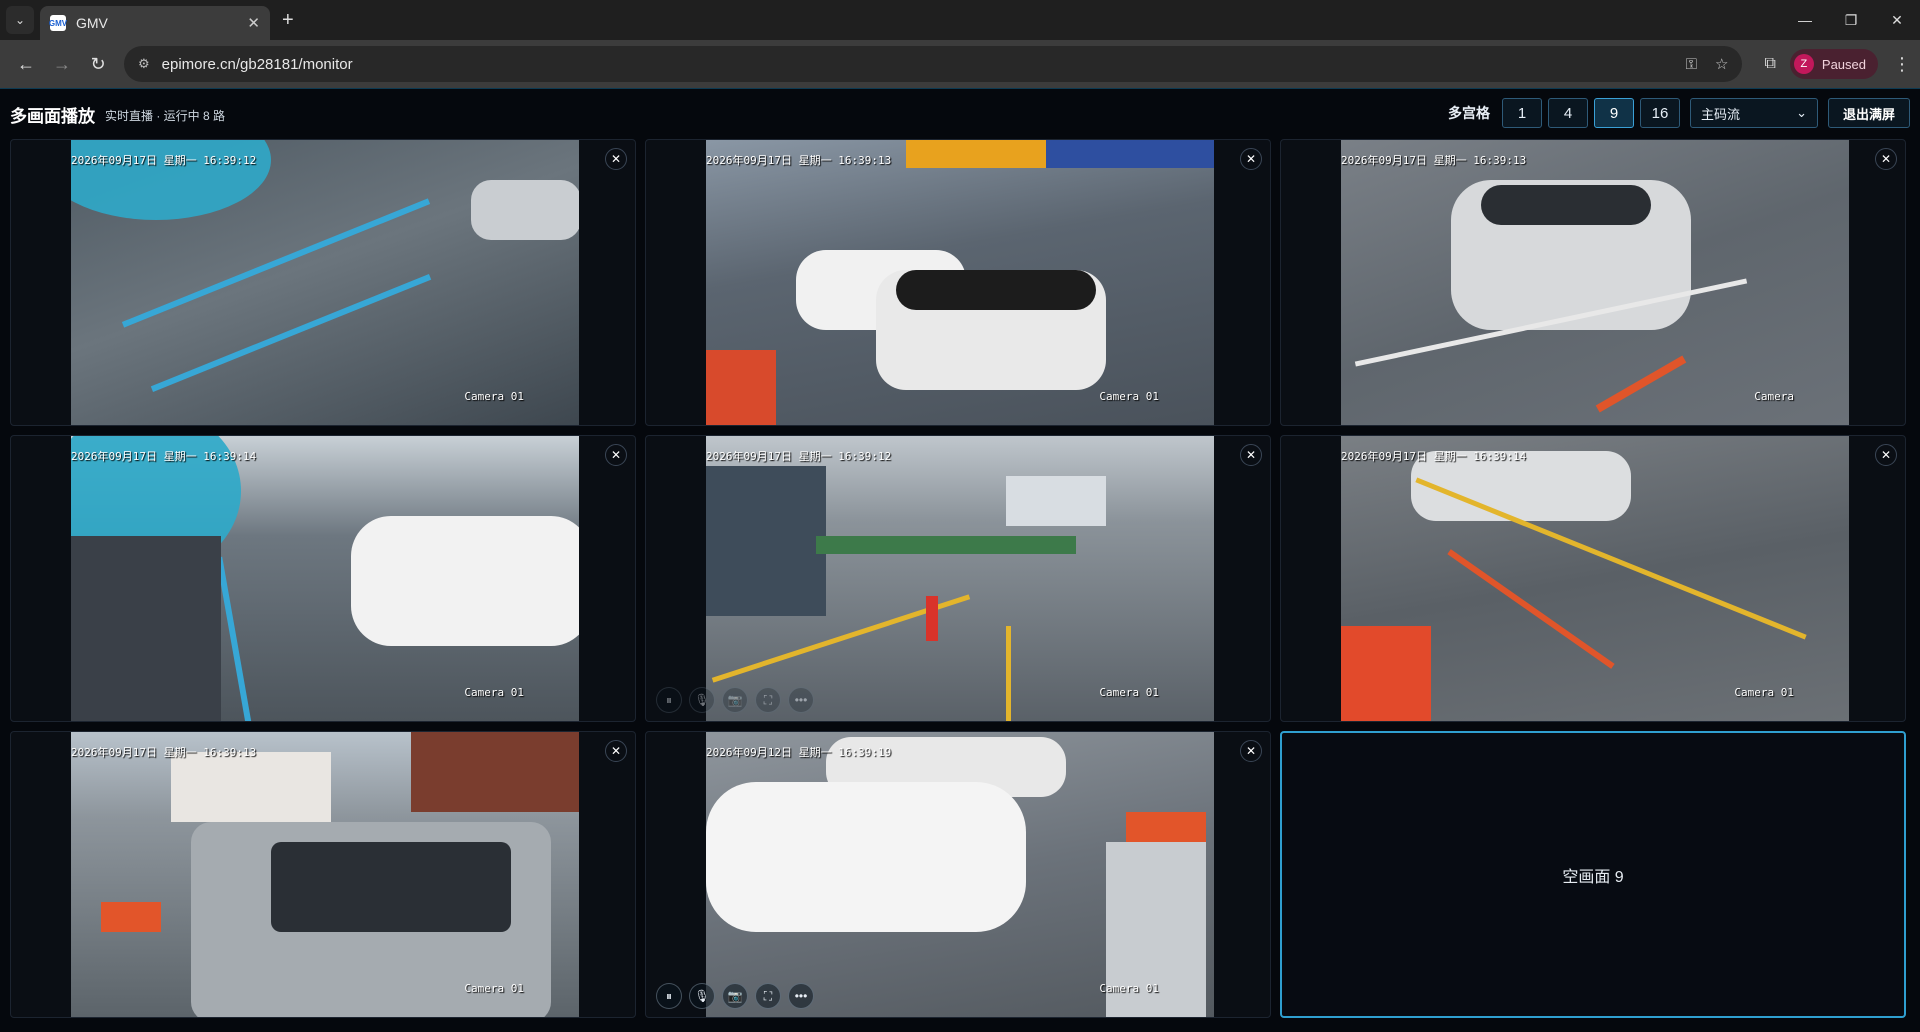  I want to click on profile-button: Z Paused, so click(1833, 64).